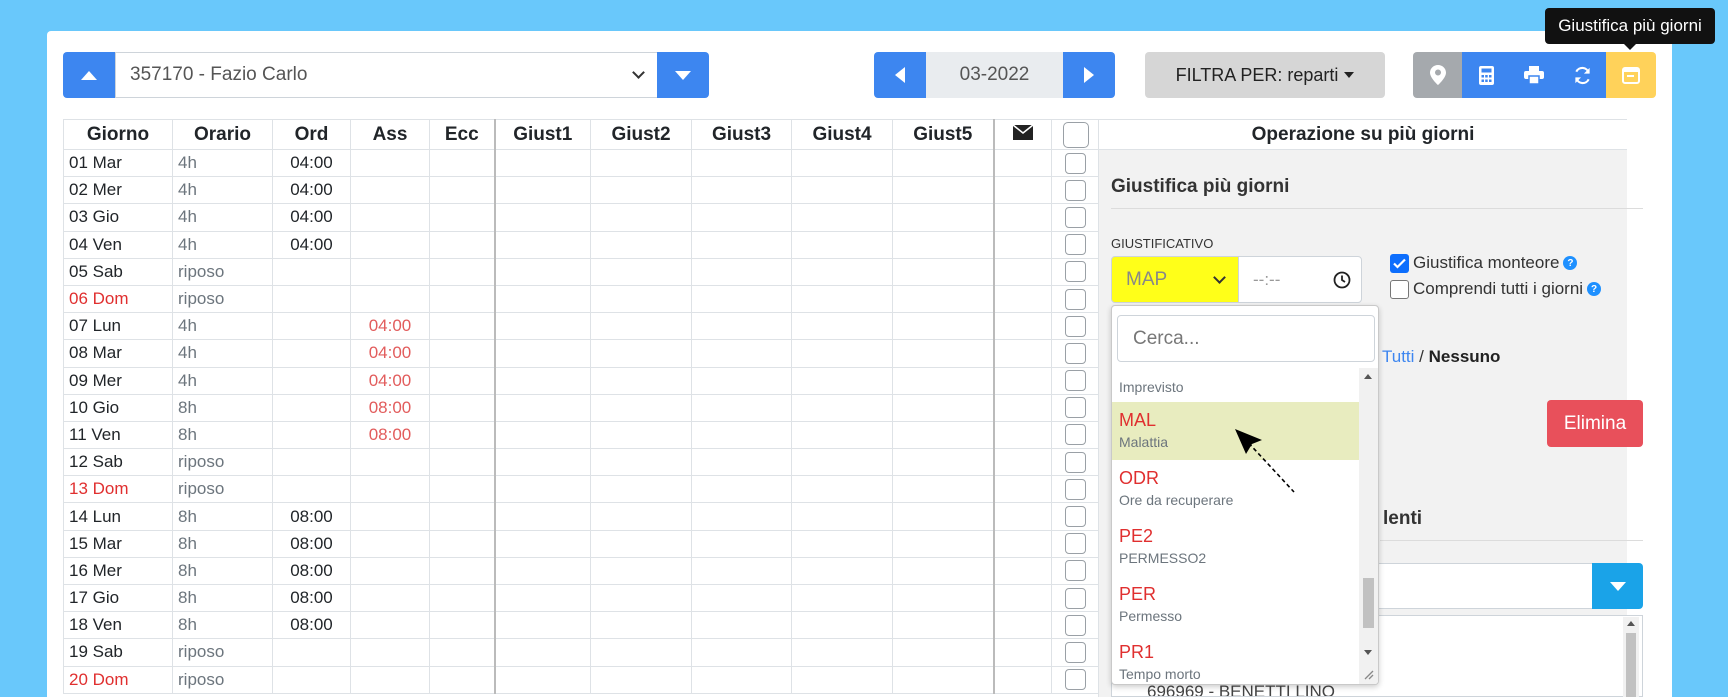  Describe the element at coordinates (1368, 526) in the screenshot. I see `dropdown-scrollbar` at that location.